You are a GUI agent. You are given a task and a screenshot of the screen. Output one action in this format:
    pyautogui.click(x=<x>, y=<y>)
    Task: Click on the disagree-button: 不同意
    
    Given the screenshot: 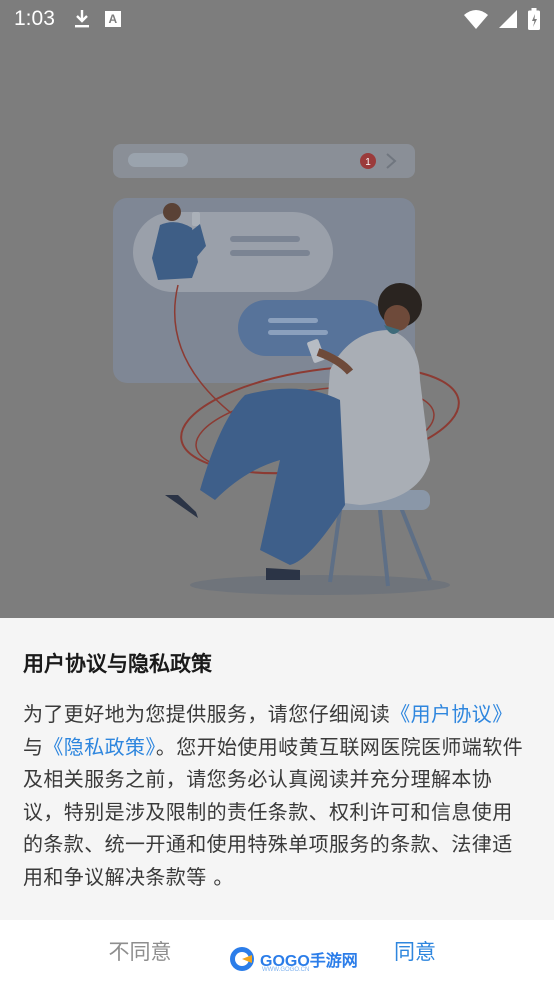 What is the action you would take?
    pyautogui.click(x=140, y=952)
    